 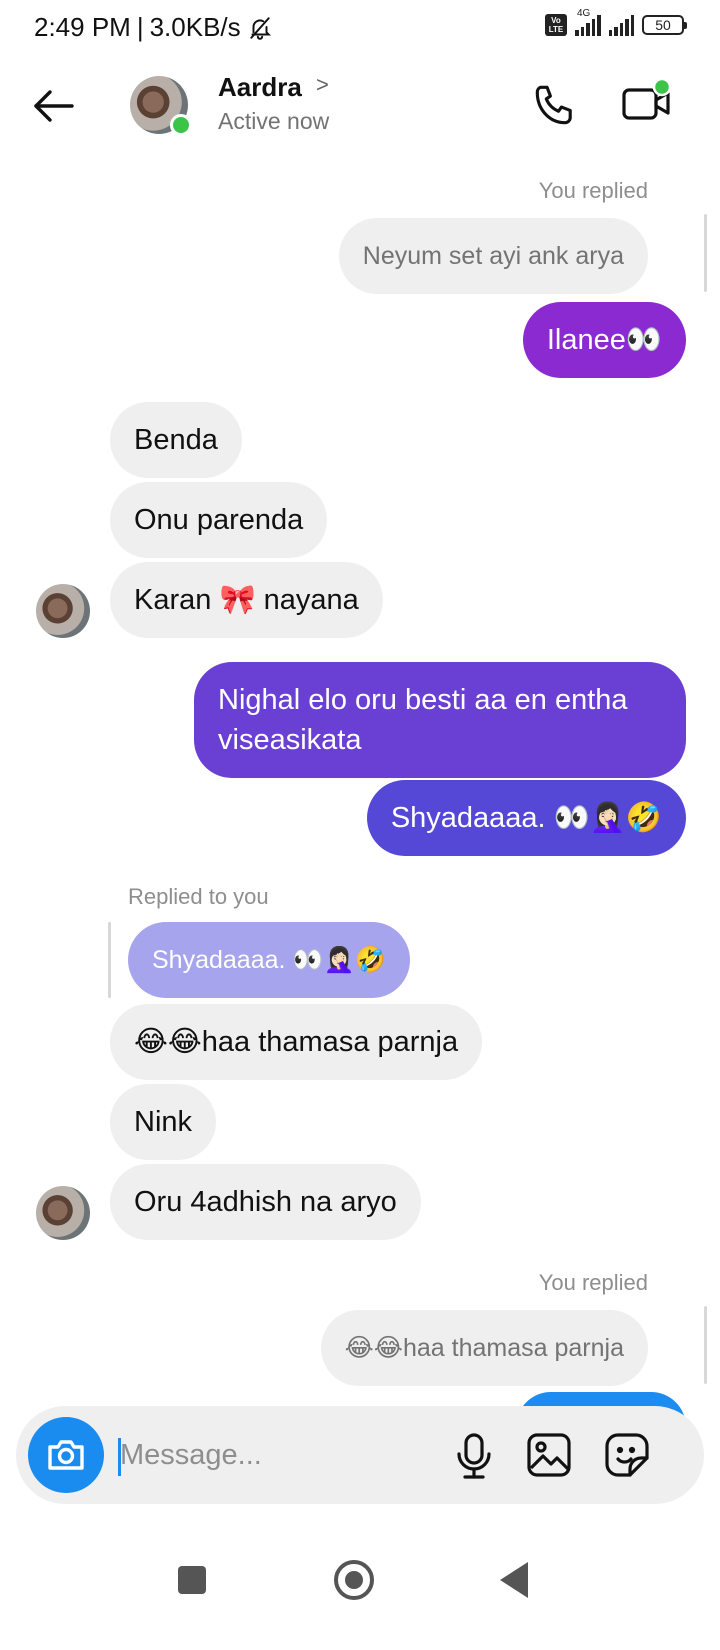 What do you see at coordinates (195, 27) in the screenshot?
I see `network-speed: 3.0KB/s` at bounding box center [195, 27].